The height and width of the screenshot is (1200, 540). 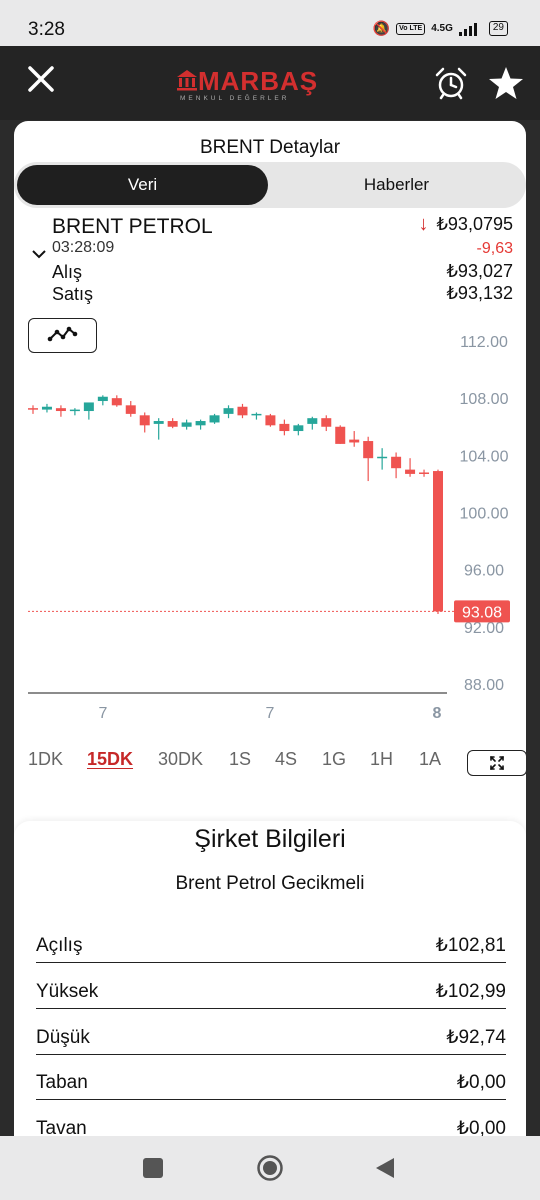 I want to click on timeframe-1a: 1A, so click(x=430, y=759).